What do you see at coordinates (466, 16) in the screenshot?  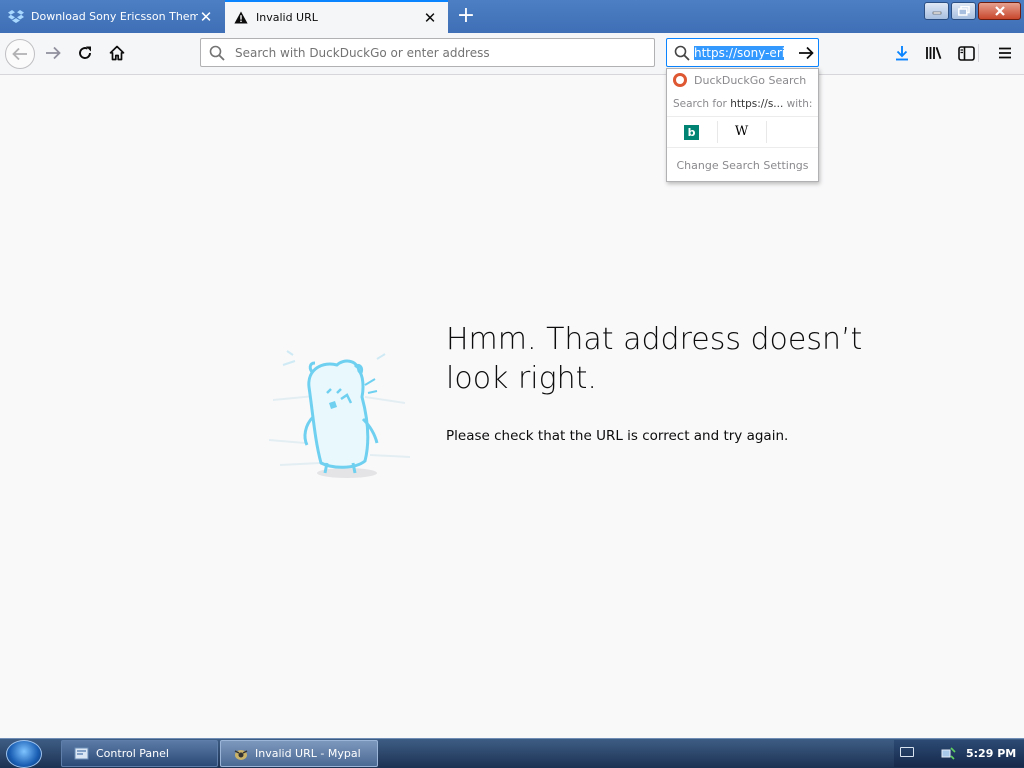 I see `new-tab-plus-icon: +` at bounding box center [466, 16].